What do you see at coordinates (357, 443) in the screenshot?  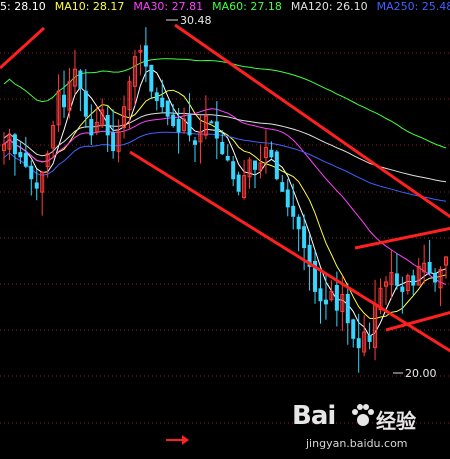 I see `watermark-url: jingyan.baidu.com` at bounding box center [357, 443].